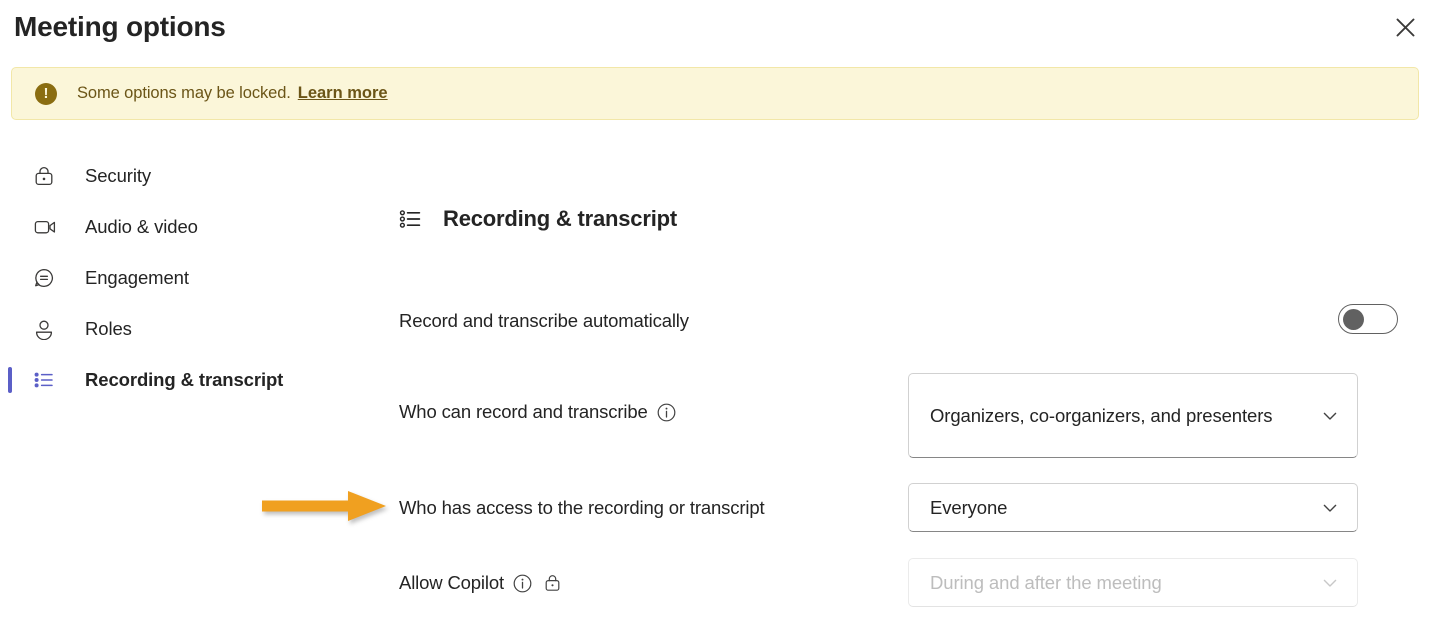 The height and width of the screenshot is (621, 1430). What do you see at coordinates (141, 226) in the screenshot?
I see `sidebar-item-label: Audio & video` at bounding box center [141, 226].